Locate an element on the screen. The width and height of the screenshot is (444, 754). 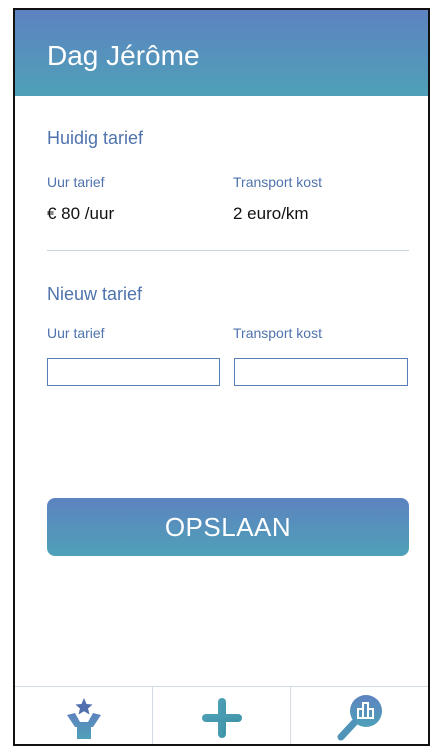
new-hourly-label: Uur tarief is located at coordinates (76, 333).